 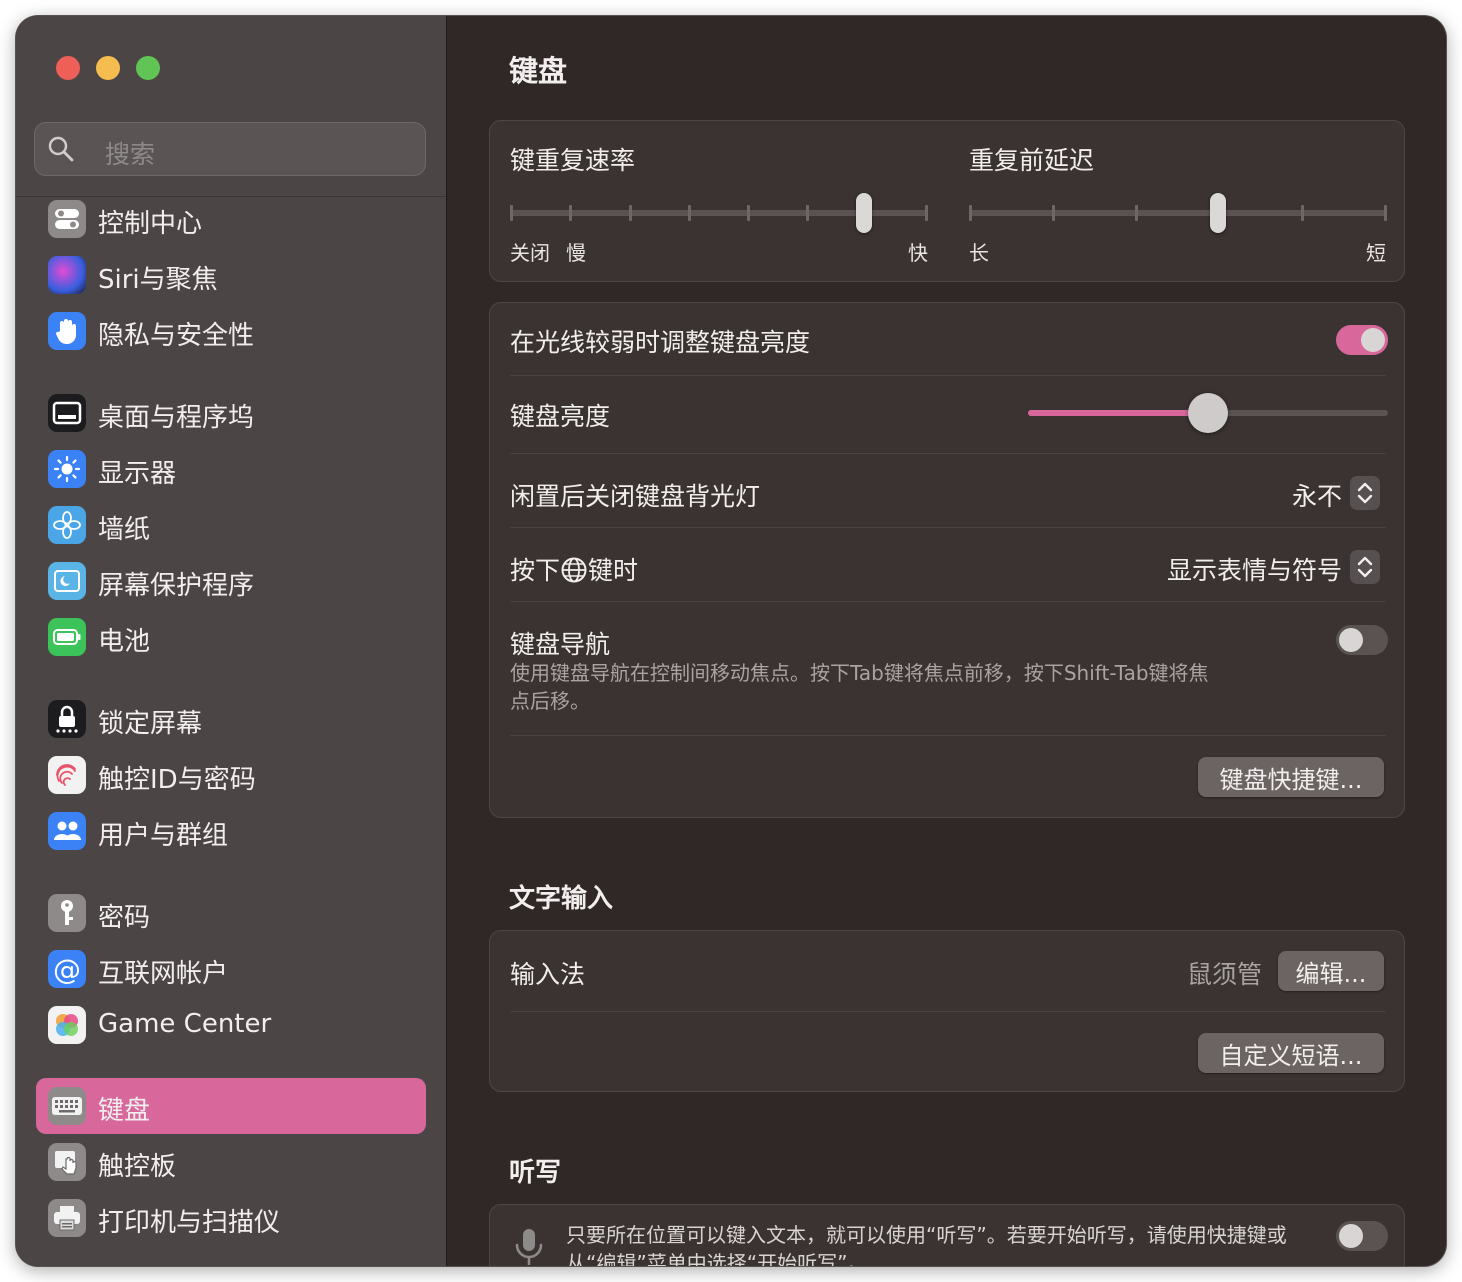 What do you see at coordinates (231, 1025) in the screenshot?
I see `sidebar-item-game-center: Game Center` at bounding box center [231, 1025].